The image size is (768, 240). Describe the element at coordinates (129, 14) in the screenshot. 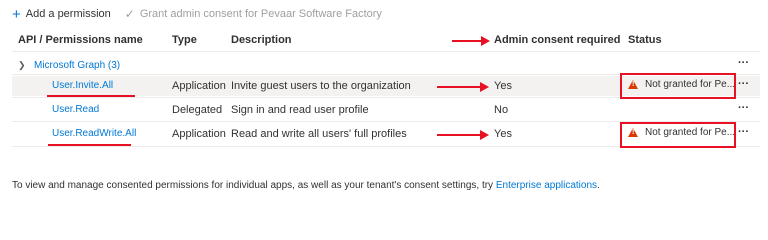

I see `checkmark-icon: ✓` at that location.